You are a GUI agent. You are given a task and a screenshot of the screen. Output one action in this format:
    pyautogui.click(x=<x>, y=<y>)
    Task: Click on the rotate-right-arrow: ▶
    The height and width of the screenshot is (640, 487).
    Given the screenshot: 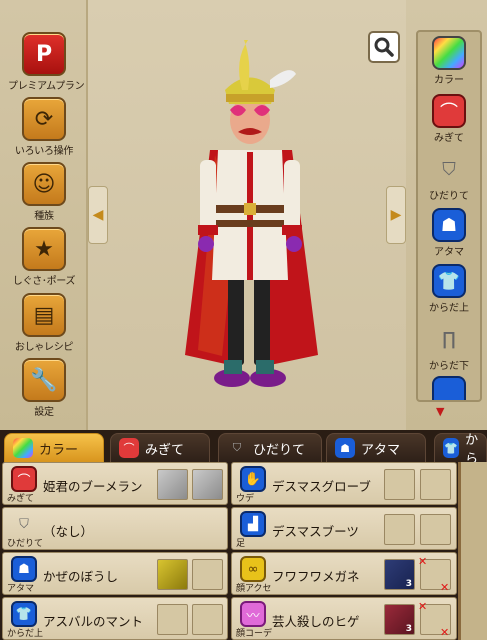 What is the action you would take?
    pyautogui.click(x=396, y=215)
    